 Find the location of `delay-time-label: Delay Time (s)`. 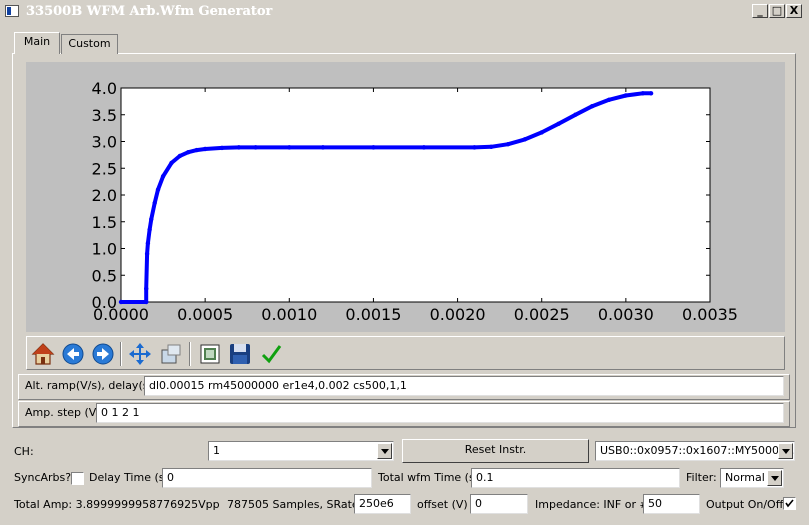

delay-time-label: Delay Time (s) is located at coordinates (129, 477).